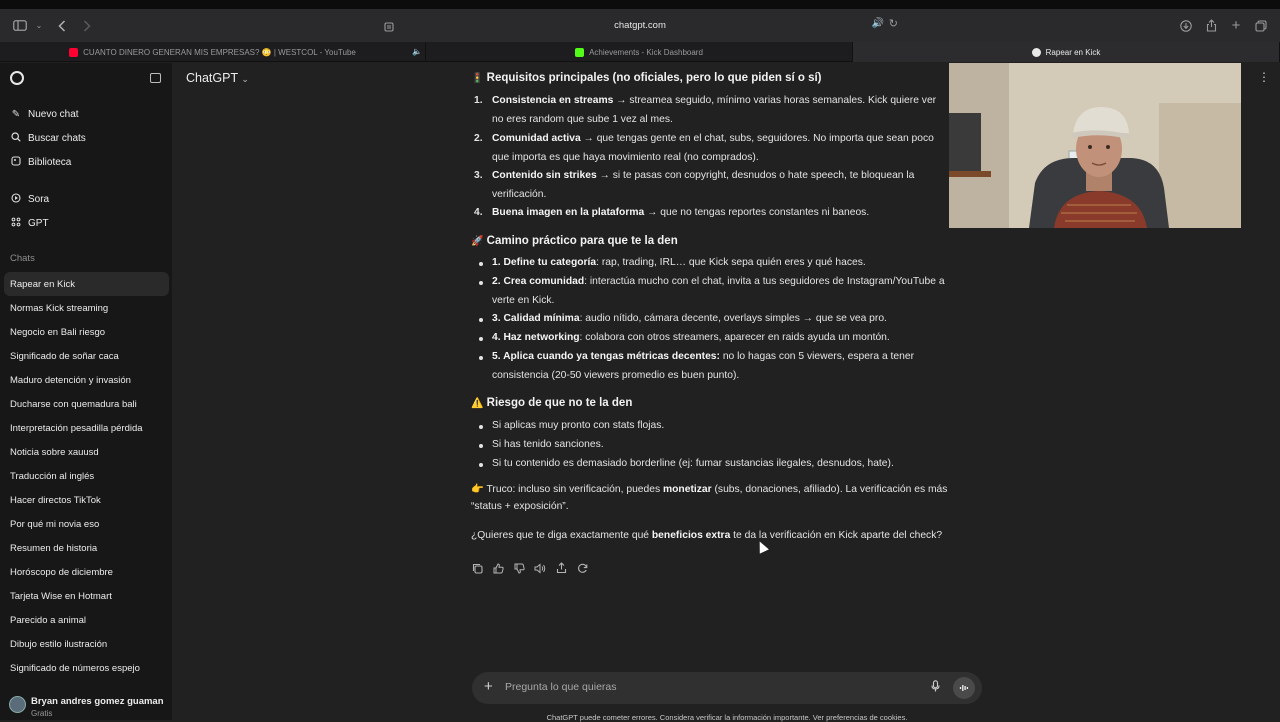 The height and width of the screenshot is (722, 1280). Describe the element at coordinates (16, 114) in the screenshot. I see `edit-icon: ✎` at that location.